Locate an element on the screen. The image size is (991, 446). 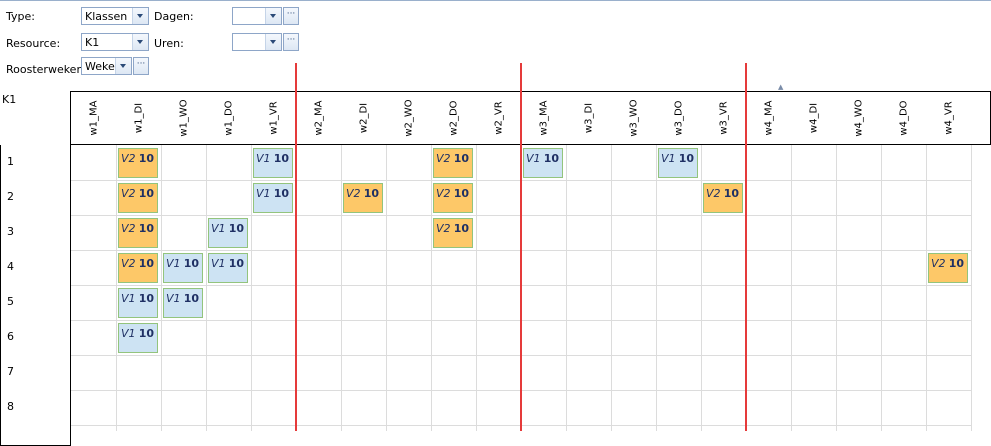
column-header: w2_VR is located at coordinates (498, 118).